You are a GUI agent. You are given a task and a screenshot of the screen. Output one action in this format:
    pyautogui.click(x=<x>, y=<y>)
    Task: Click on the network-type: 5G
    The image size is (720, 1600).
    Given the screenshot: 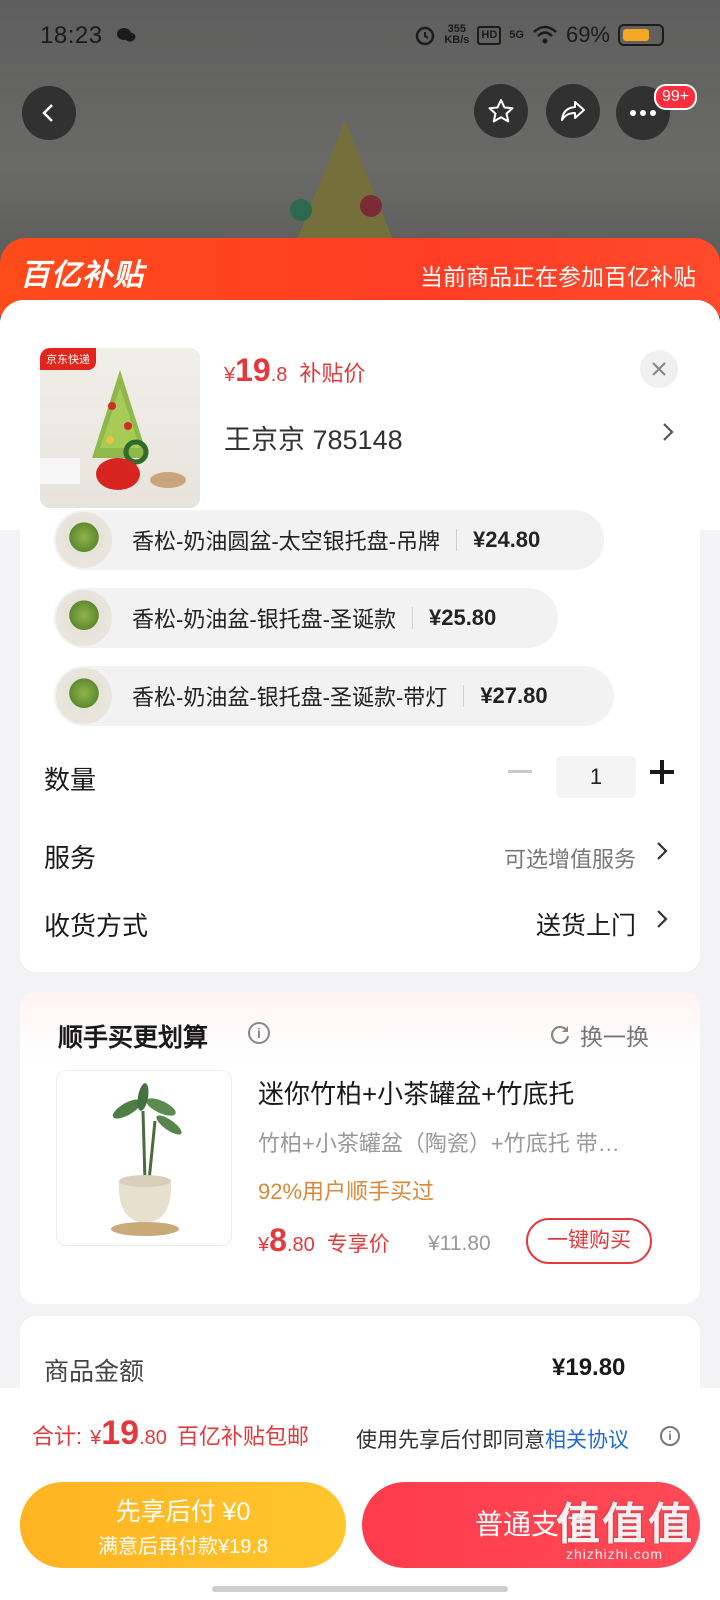 What is the action you would take?
    pyautogui.click(x=516, y=34)
    